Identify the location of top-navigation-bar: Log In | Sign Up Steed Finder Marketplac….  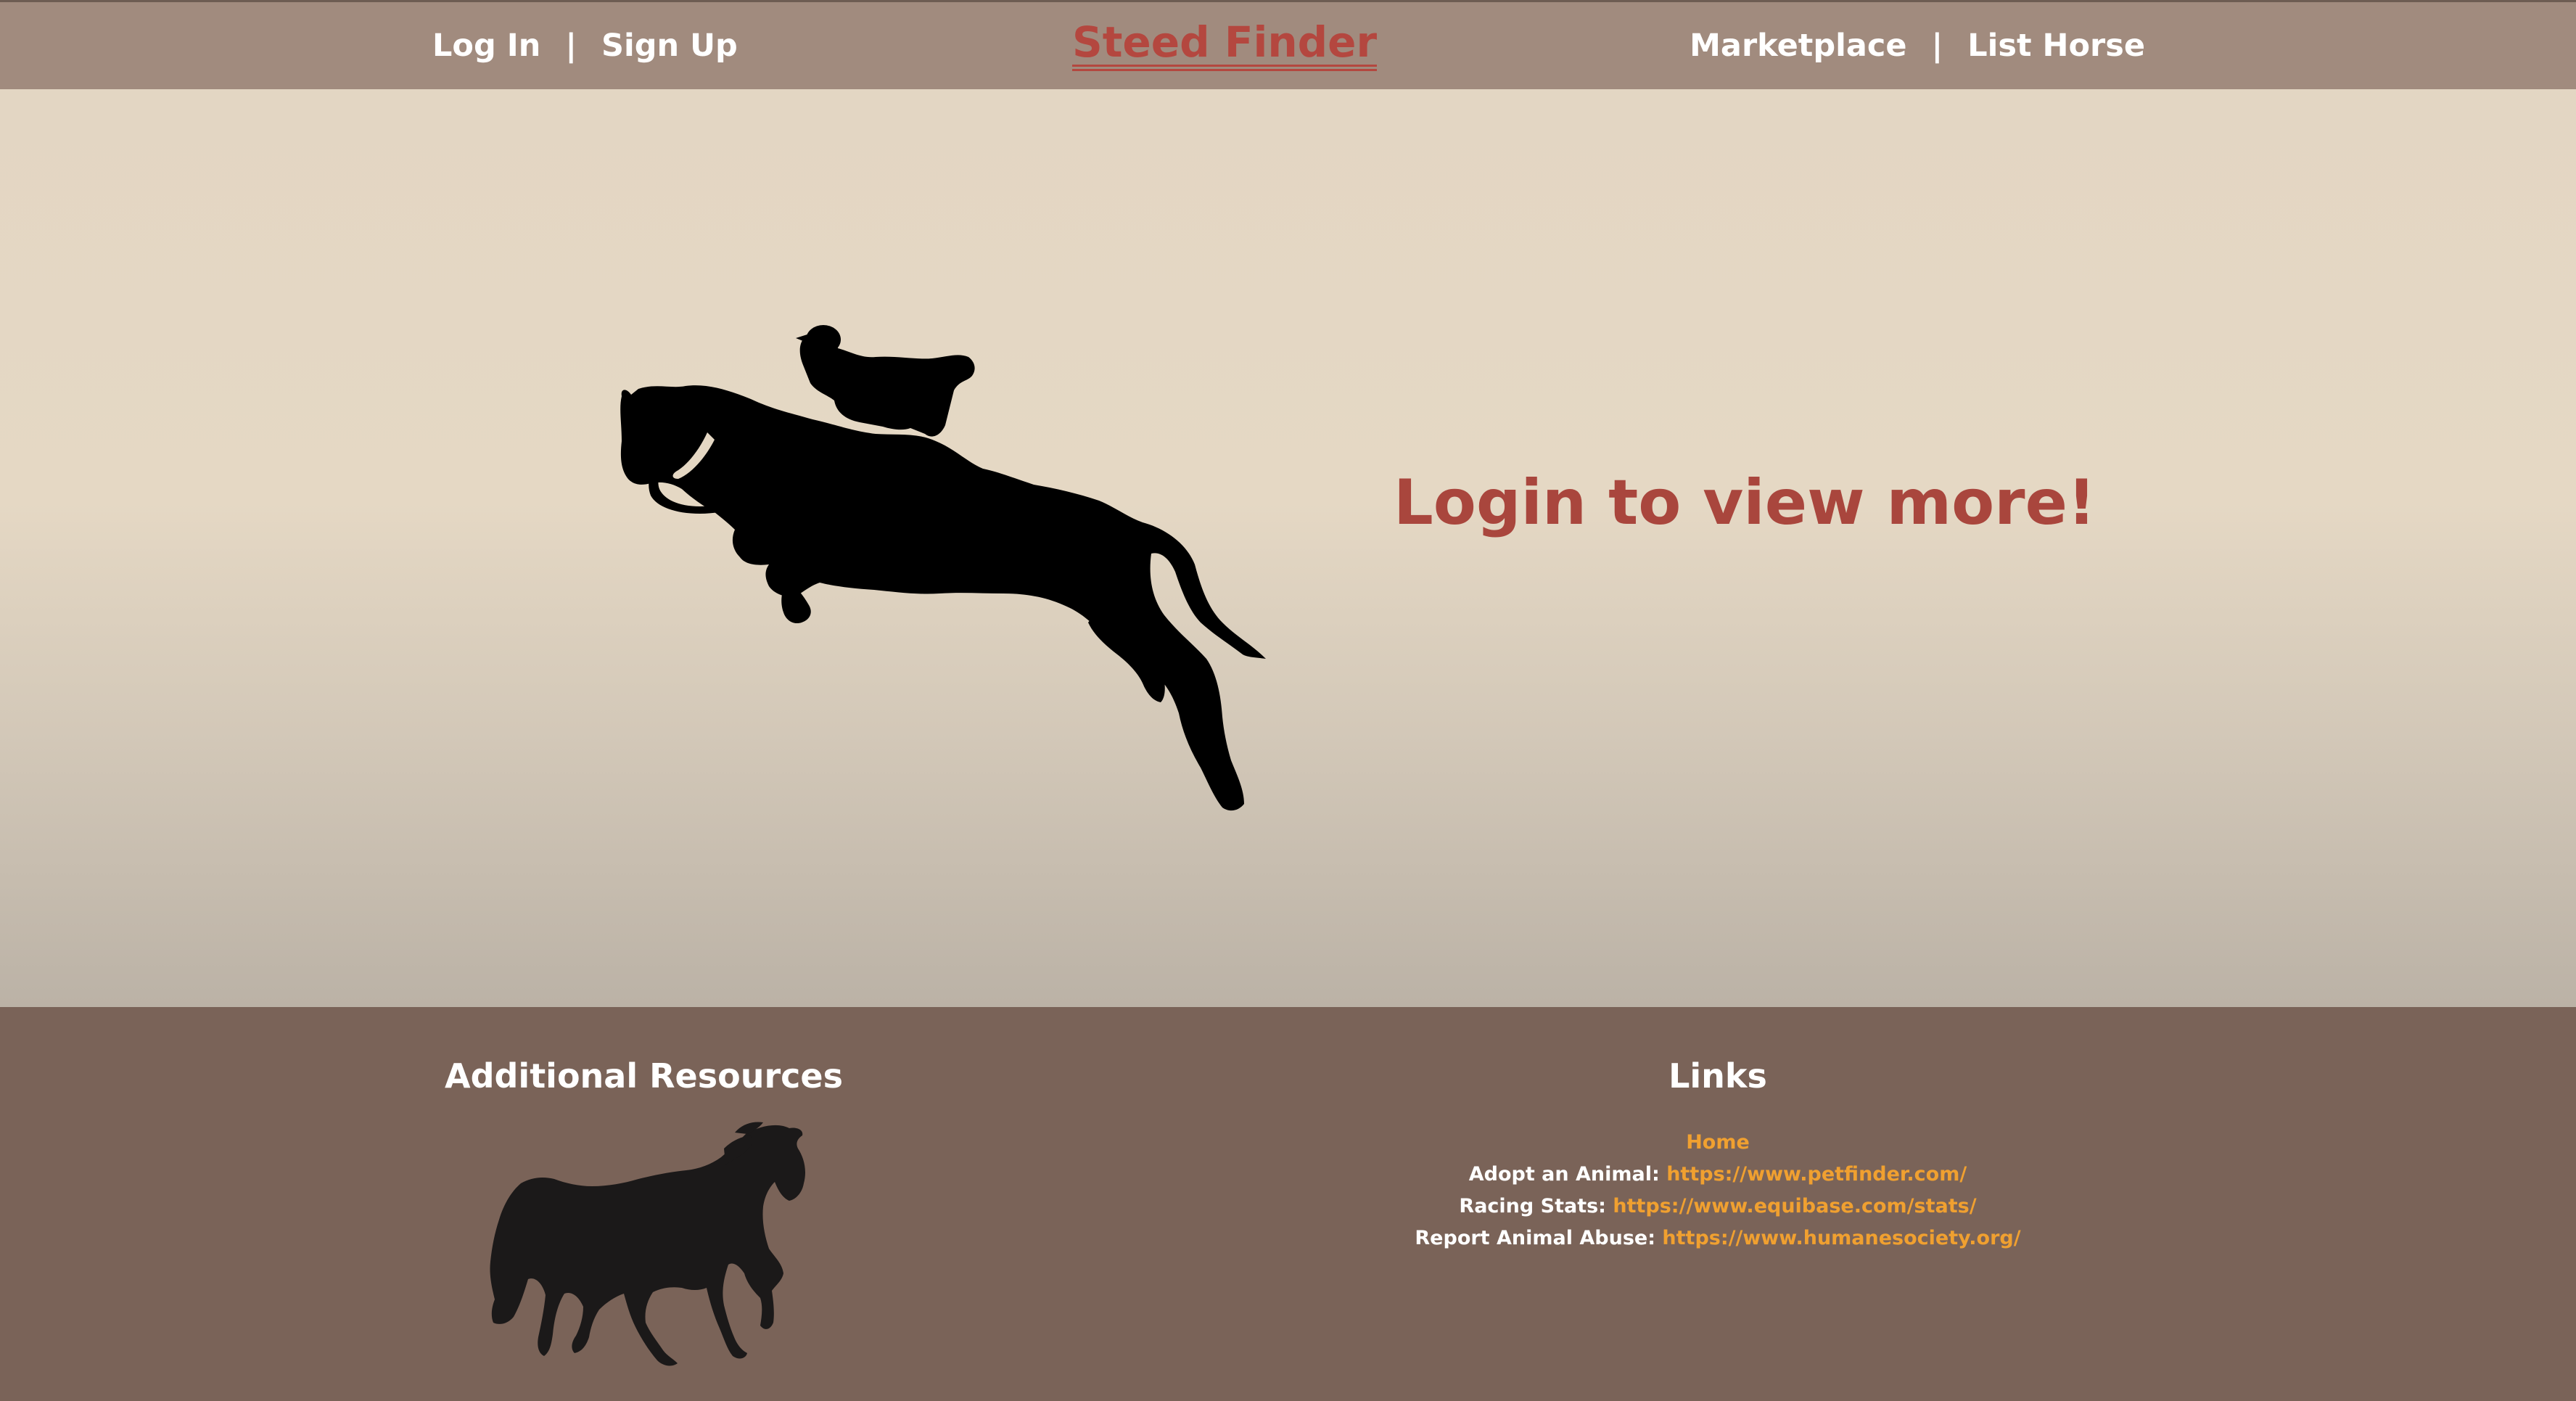
(1288, 44).